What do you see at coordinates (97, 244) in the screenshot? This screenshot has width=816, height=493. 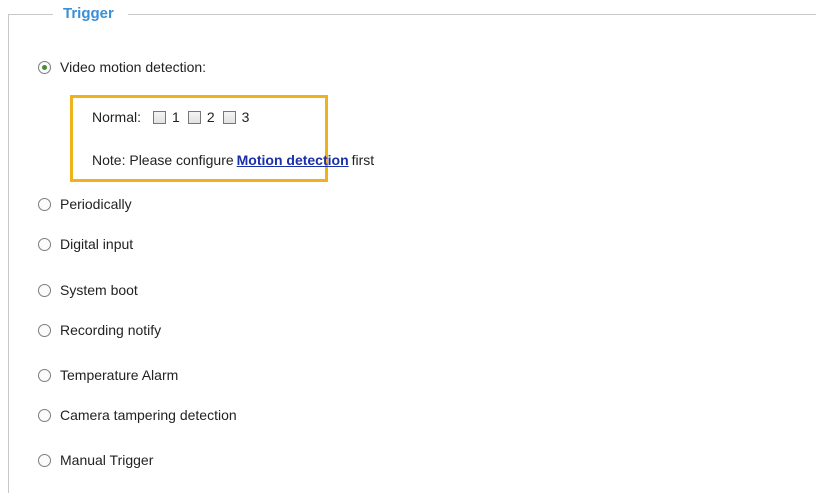 I see `option-label: Digital input` at bounding box center [97, 244].